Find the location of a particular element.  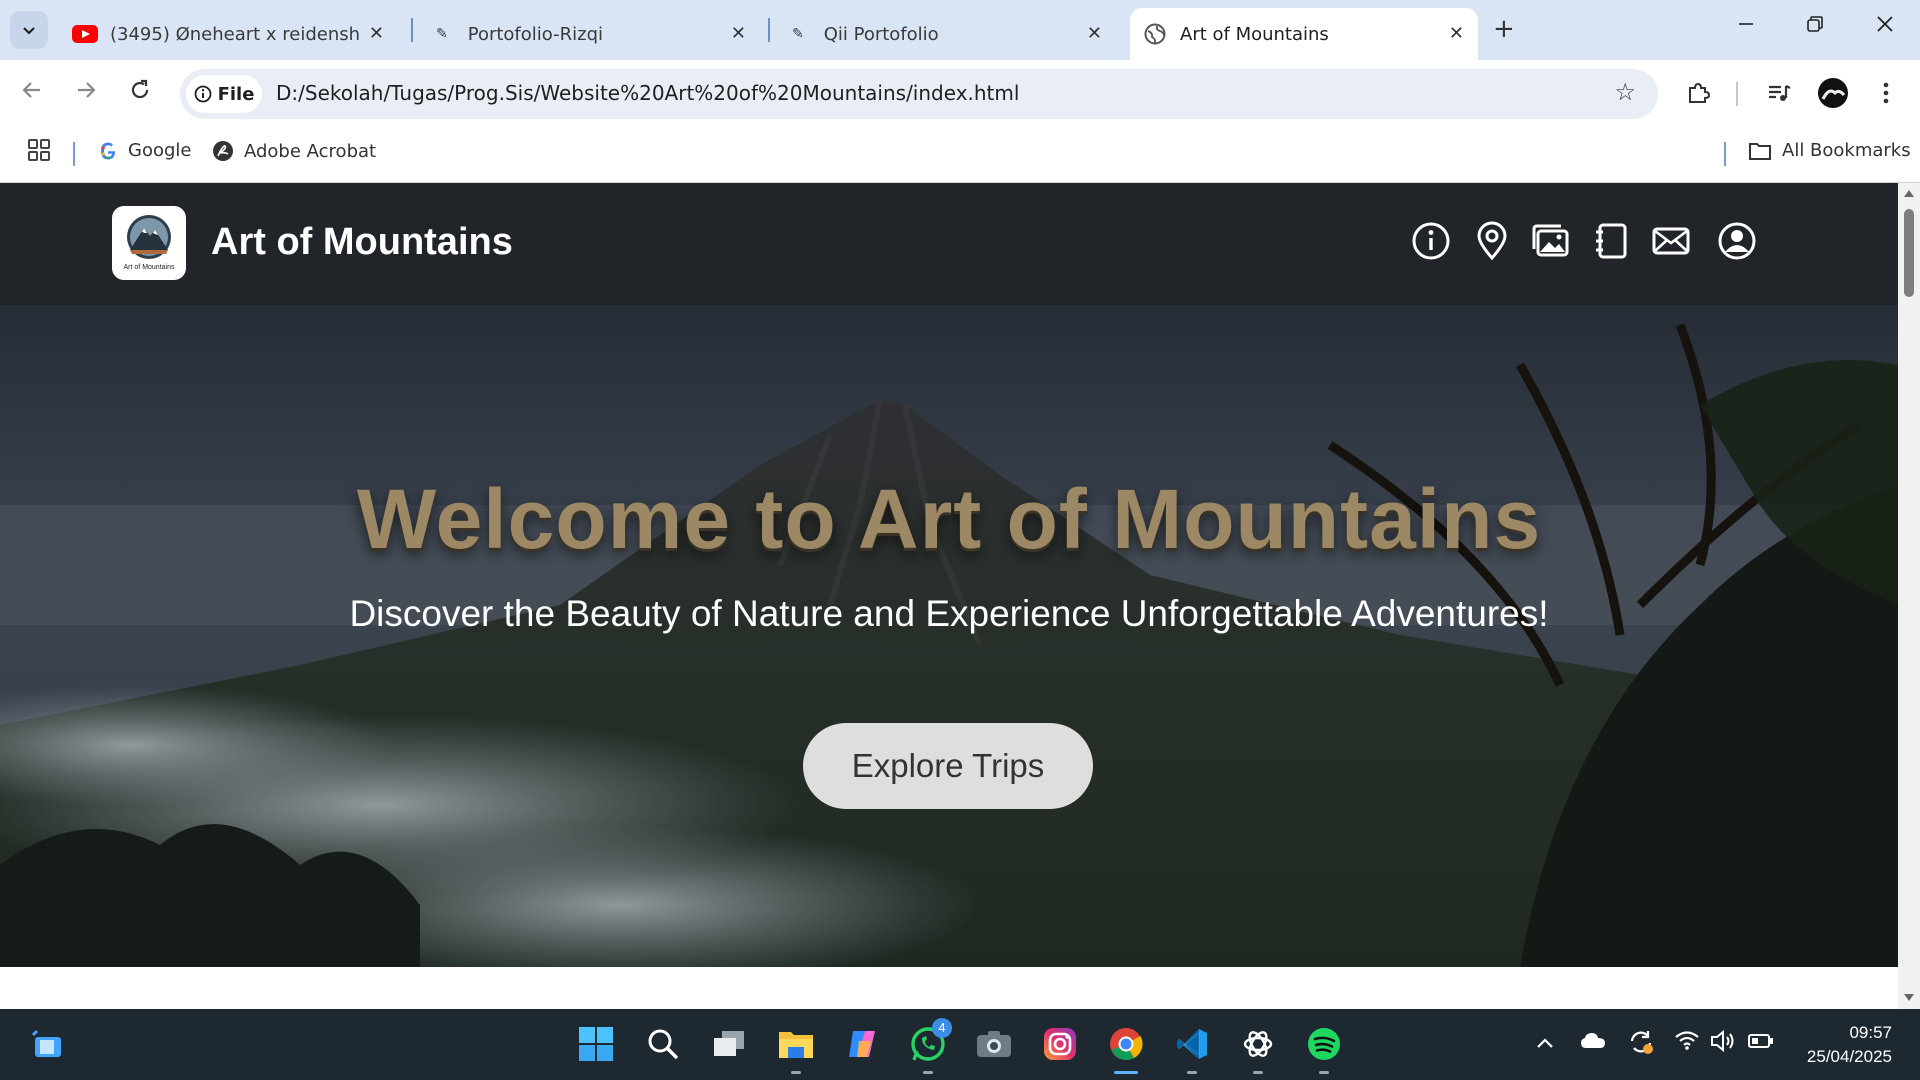

sync-button is located at coordinates (1641, 1044).